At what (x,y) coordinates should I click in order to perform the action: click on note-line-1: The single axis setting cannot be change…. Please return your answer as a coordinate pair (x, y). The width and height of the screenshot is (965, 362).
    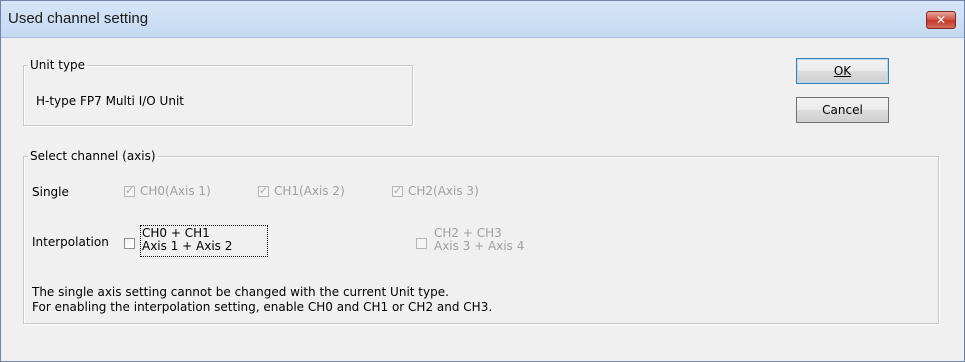
    Looking at the image, I should click on (240, 292).